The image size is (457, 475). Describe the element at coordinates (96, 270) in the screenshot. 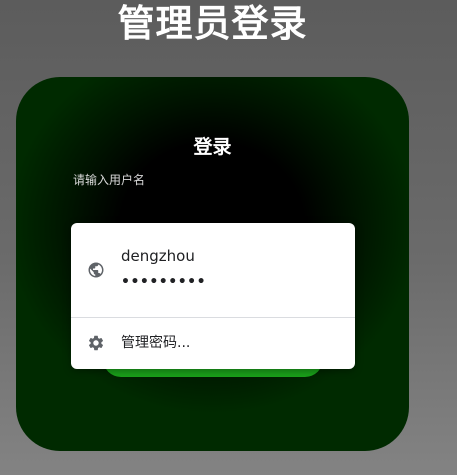

I see `globe-icon` at that location.